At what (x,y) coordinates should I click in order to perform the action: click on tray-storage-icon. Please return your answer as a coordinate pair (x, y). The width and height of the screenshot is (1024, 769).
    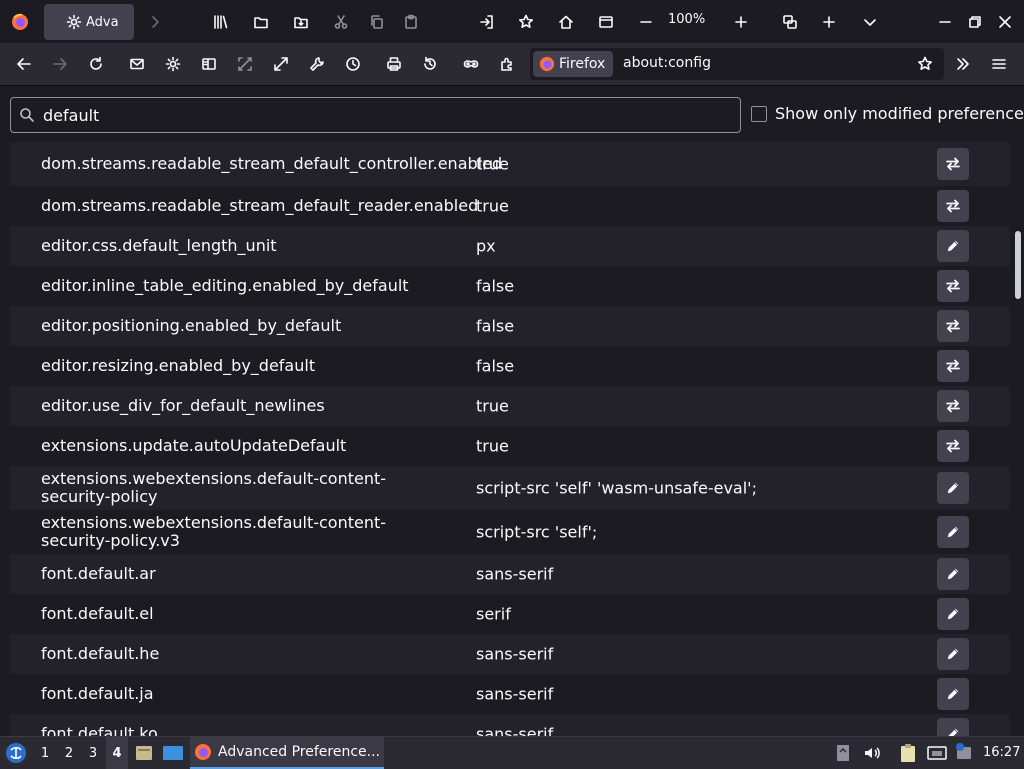
    Looking at the image, I should click on (843, 753).